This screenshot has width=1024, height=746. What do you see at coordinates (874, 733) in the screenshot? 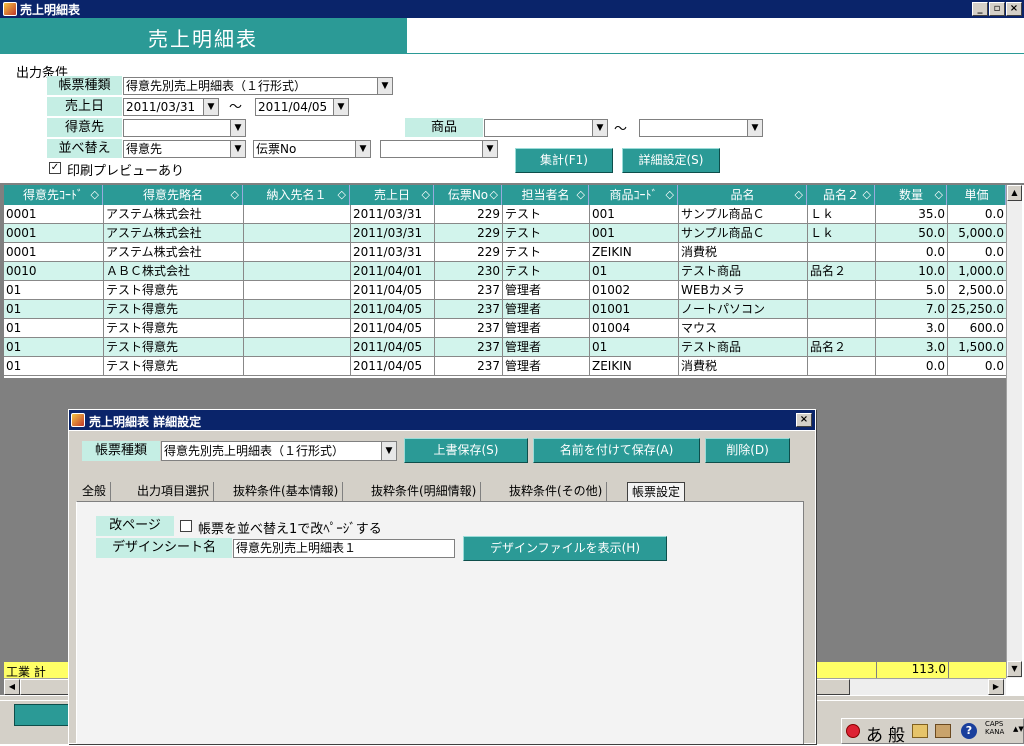
I see `ime-hiragana-mode: あ` at bounding box center [874, 733].